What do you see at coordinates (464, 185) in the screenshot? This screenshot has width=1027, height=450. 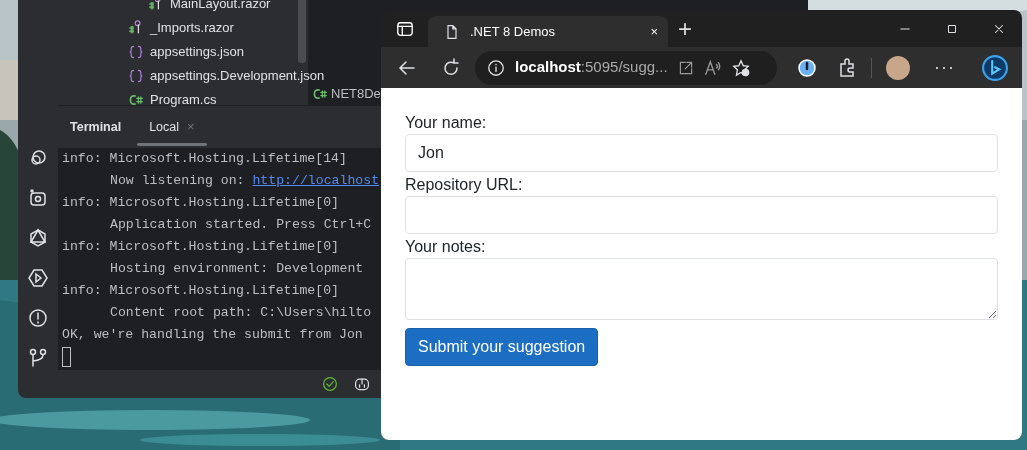 I see `field-label: Repository URL:` at bounding box center [464, 185].